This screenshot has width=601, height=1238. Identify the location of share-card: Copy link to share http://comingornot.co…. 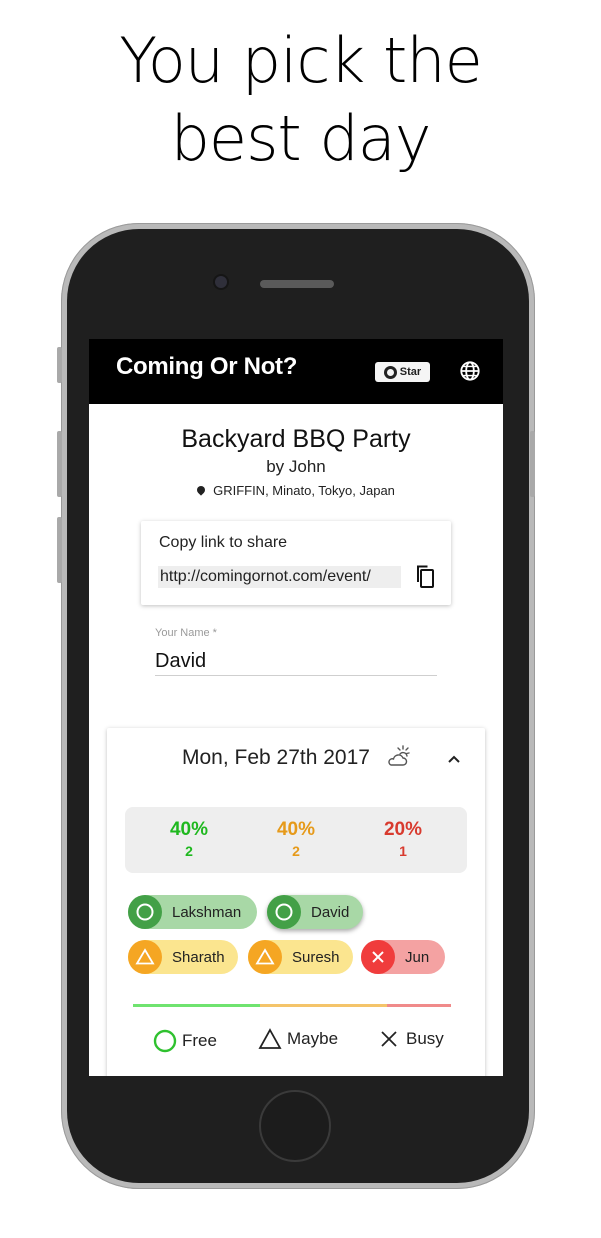
(296, 563).